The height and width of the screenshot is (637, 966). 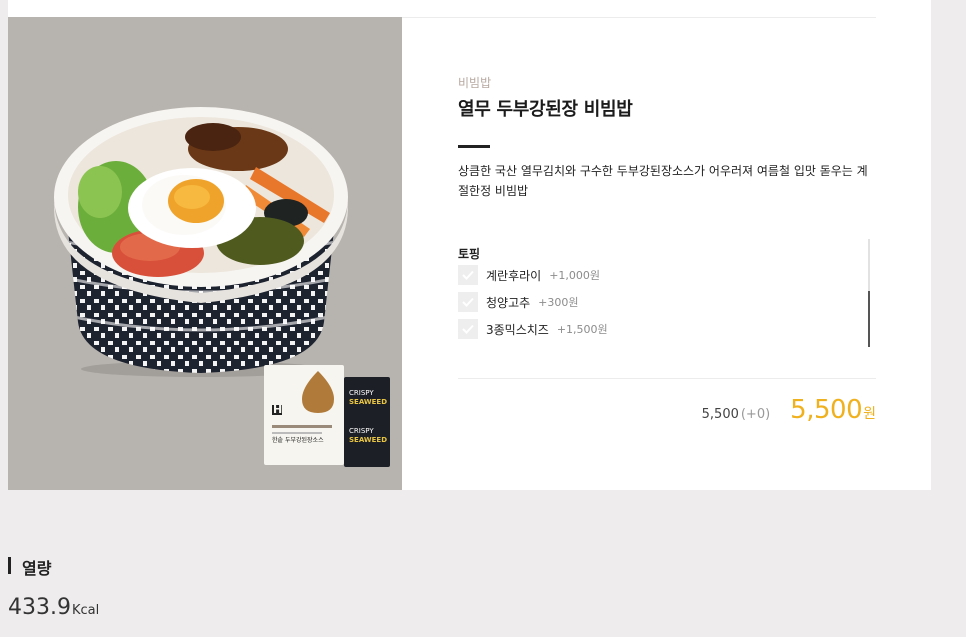 What do you see at coordinates (39, 607) in the screenshot?
I see `calorie-value: 433.9` at bounding box center [39, 607].